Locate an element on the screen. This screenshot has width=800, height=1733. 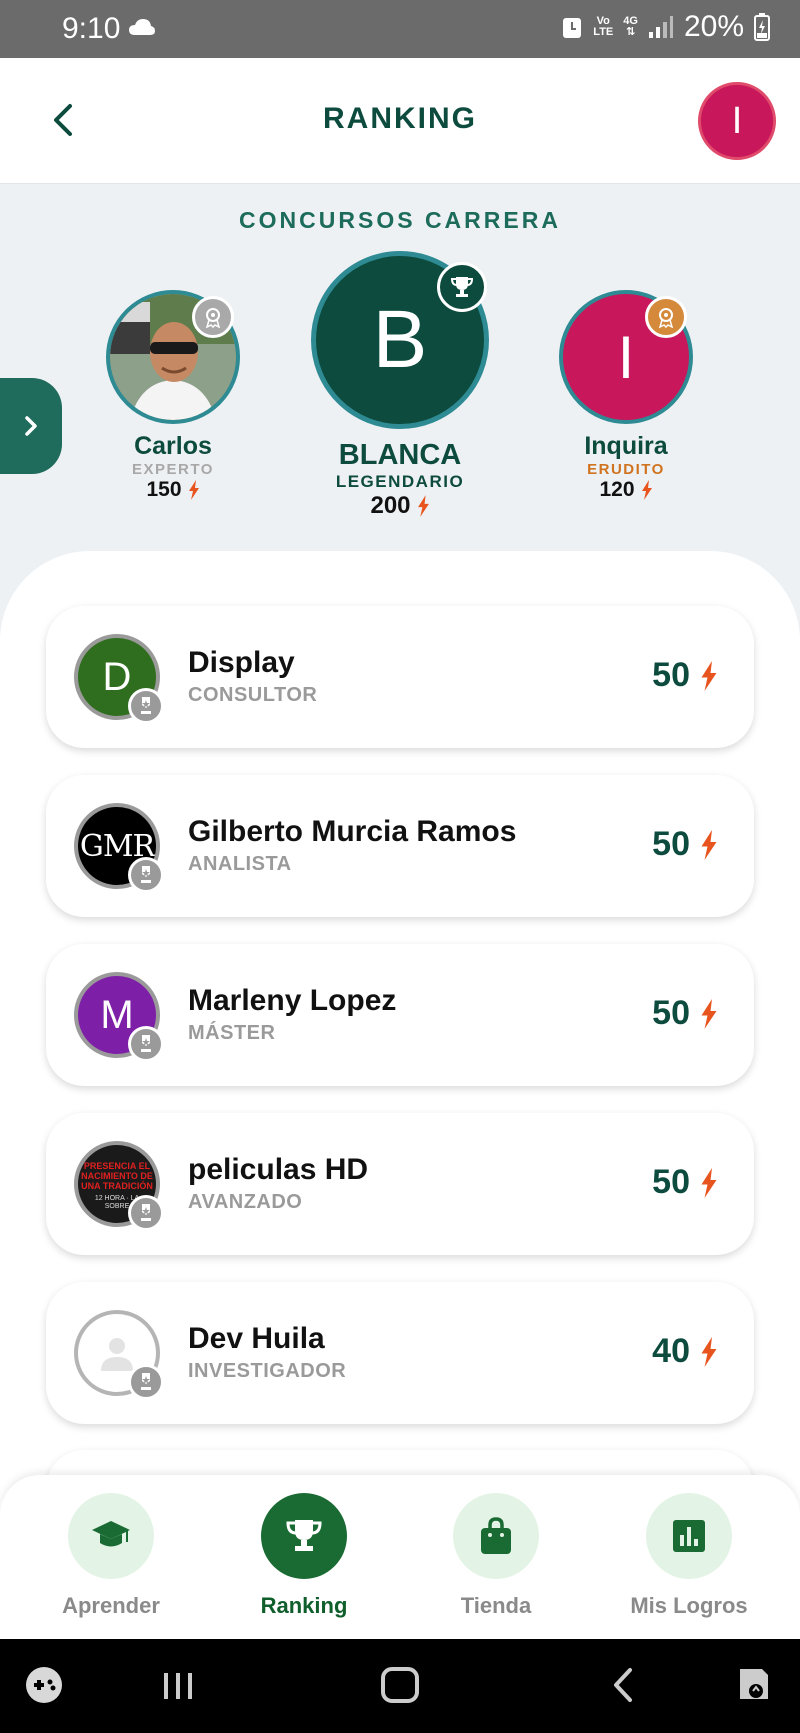
podium-first: B BLANCA LEGENDARIO 200 is located at coordinates (400, 385).